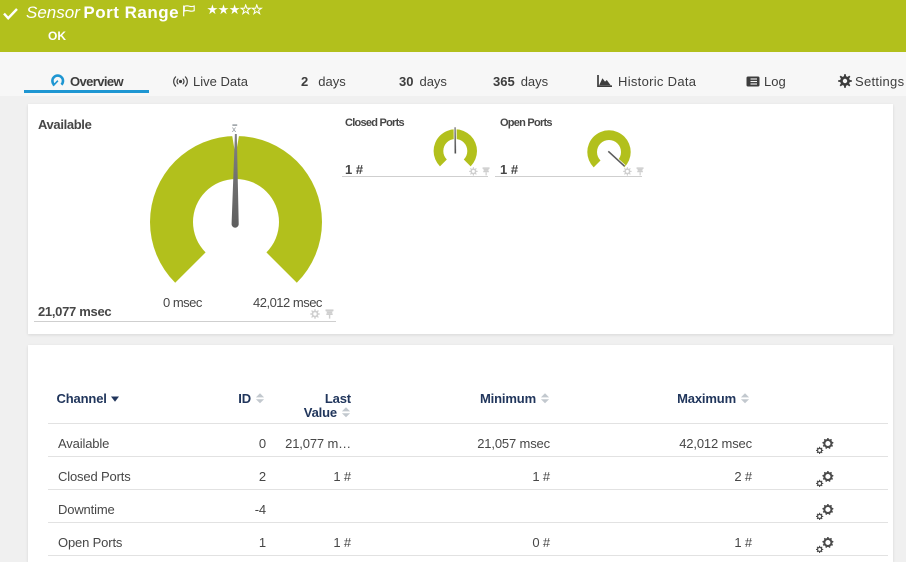 The width and height of the screenshot is (906, 562). Describe the element at coordinates (234, 129) in the screenshot. I see `svg-text: x` at that location.